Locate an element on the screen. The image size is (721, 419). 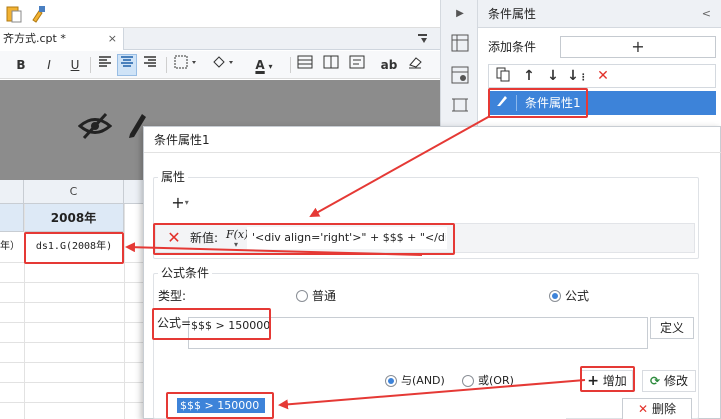
unmerge-cell-icon is located at coordinates (331, 65).